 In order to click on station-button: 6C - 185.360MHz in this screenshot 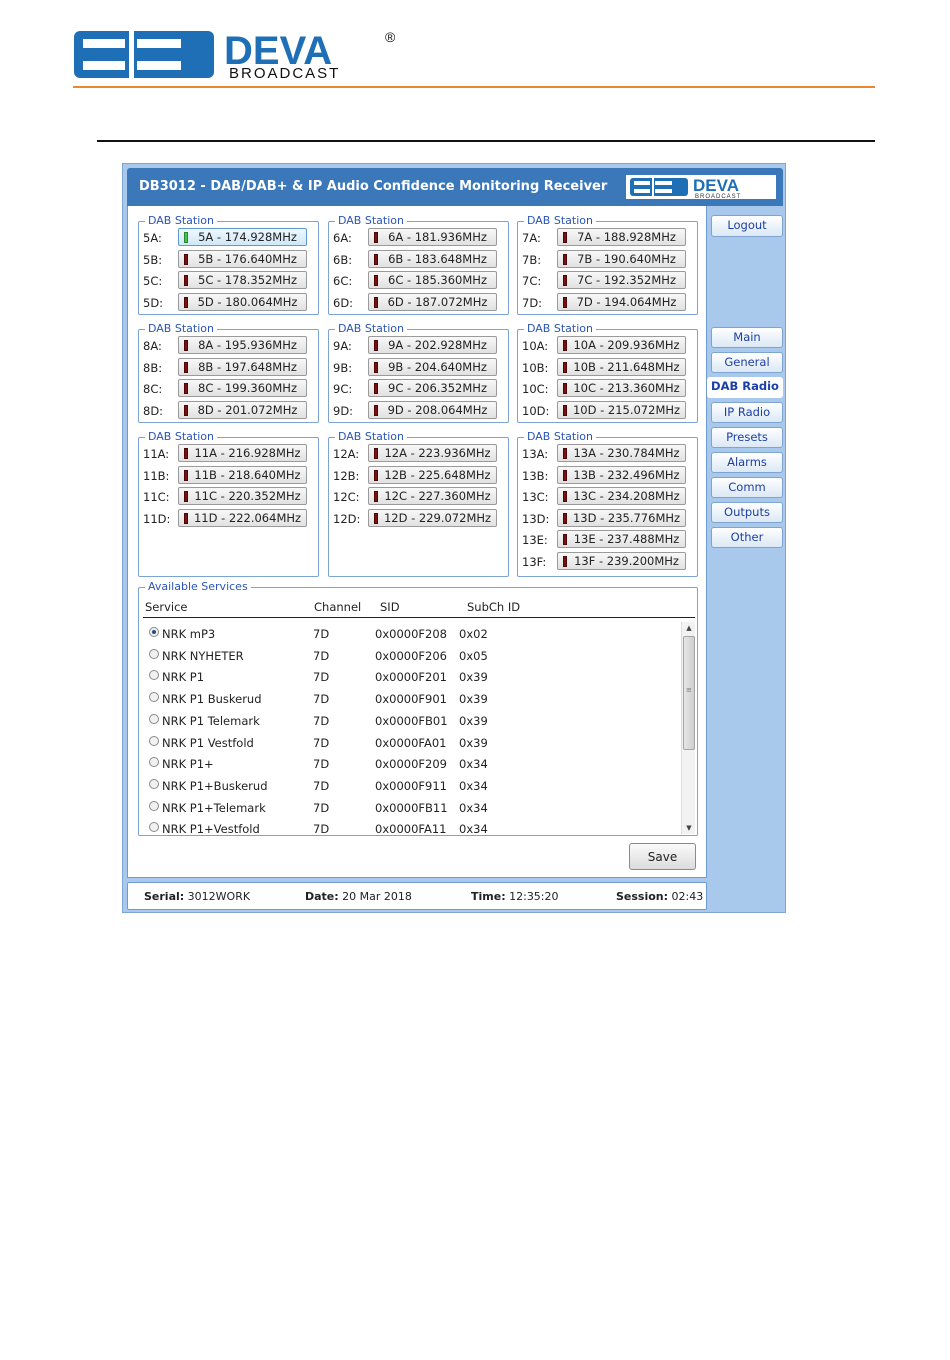, I will do `click(432, 280)`.